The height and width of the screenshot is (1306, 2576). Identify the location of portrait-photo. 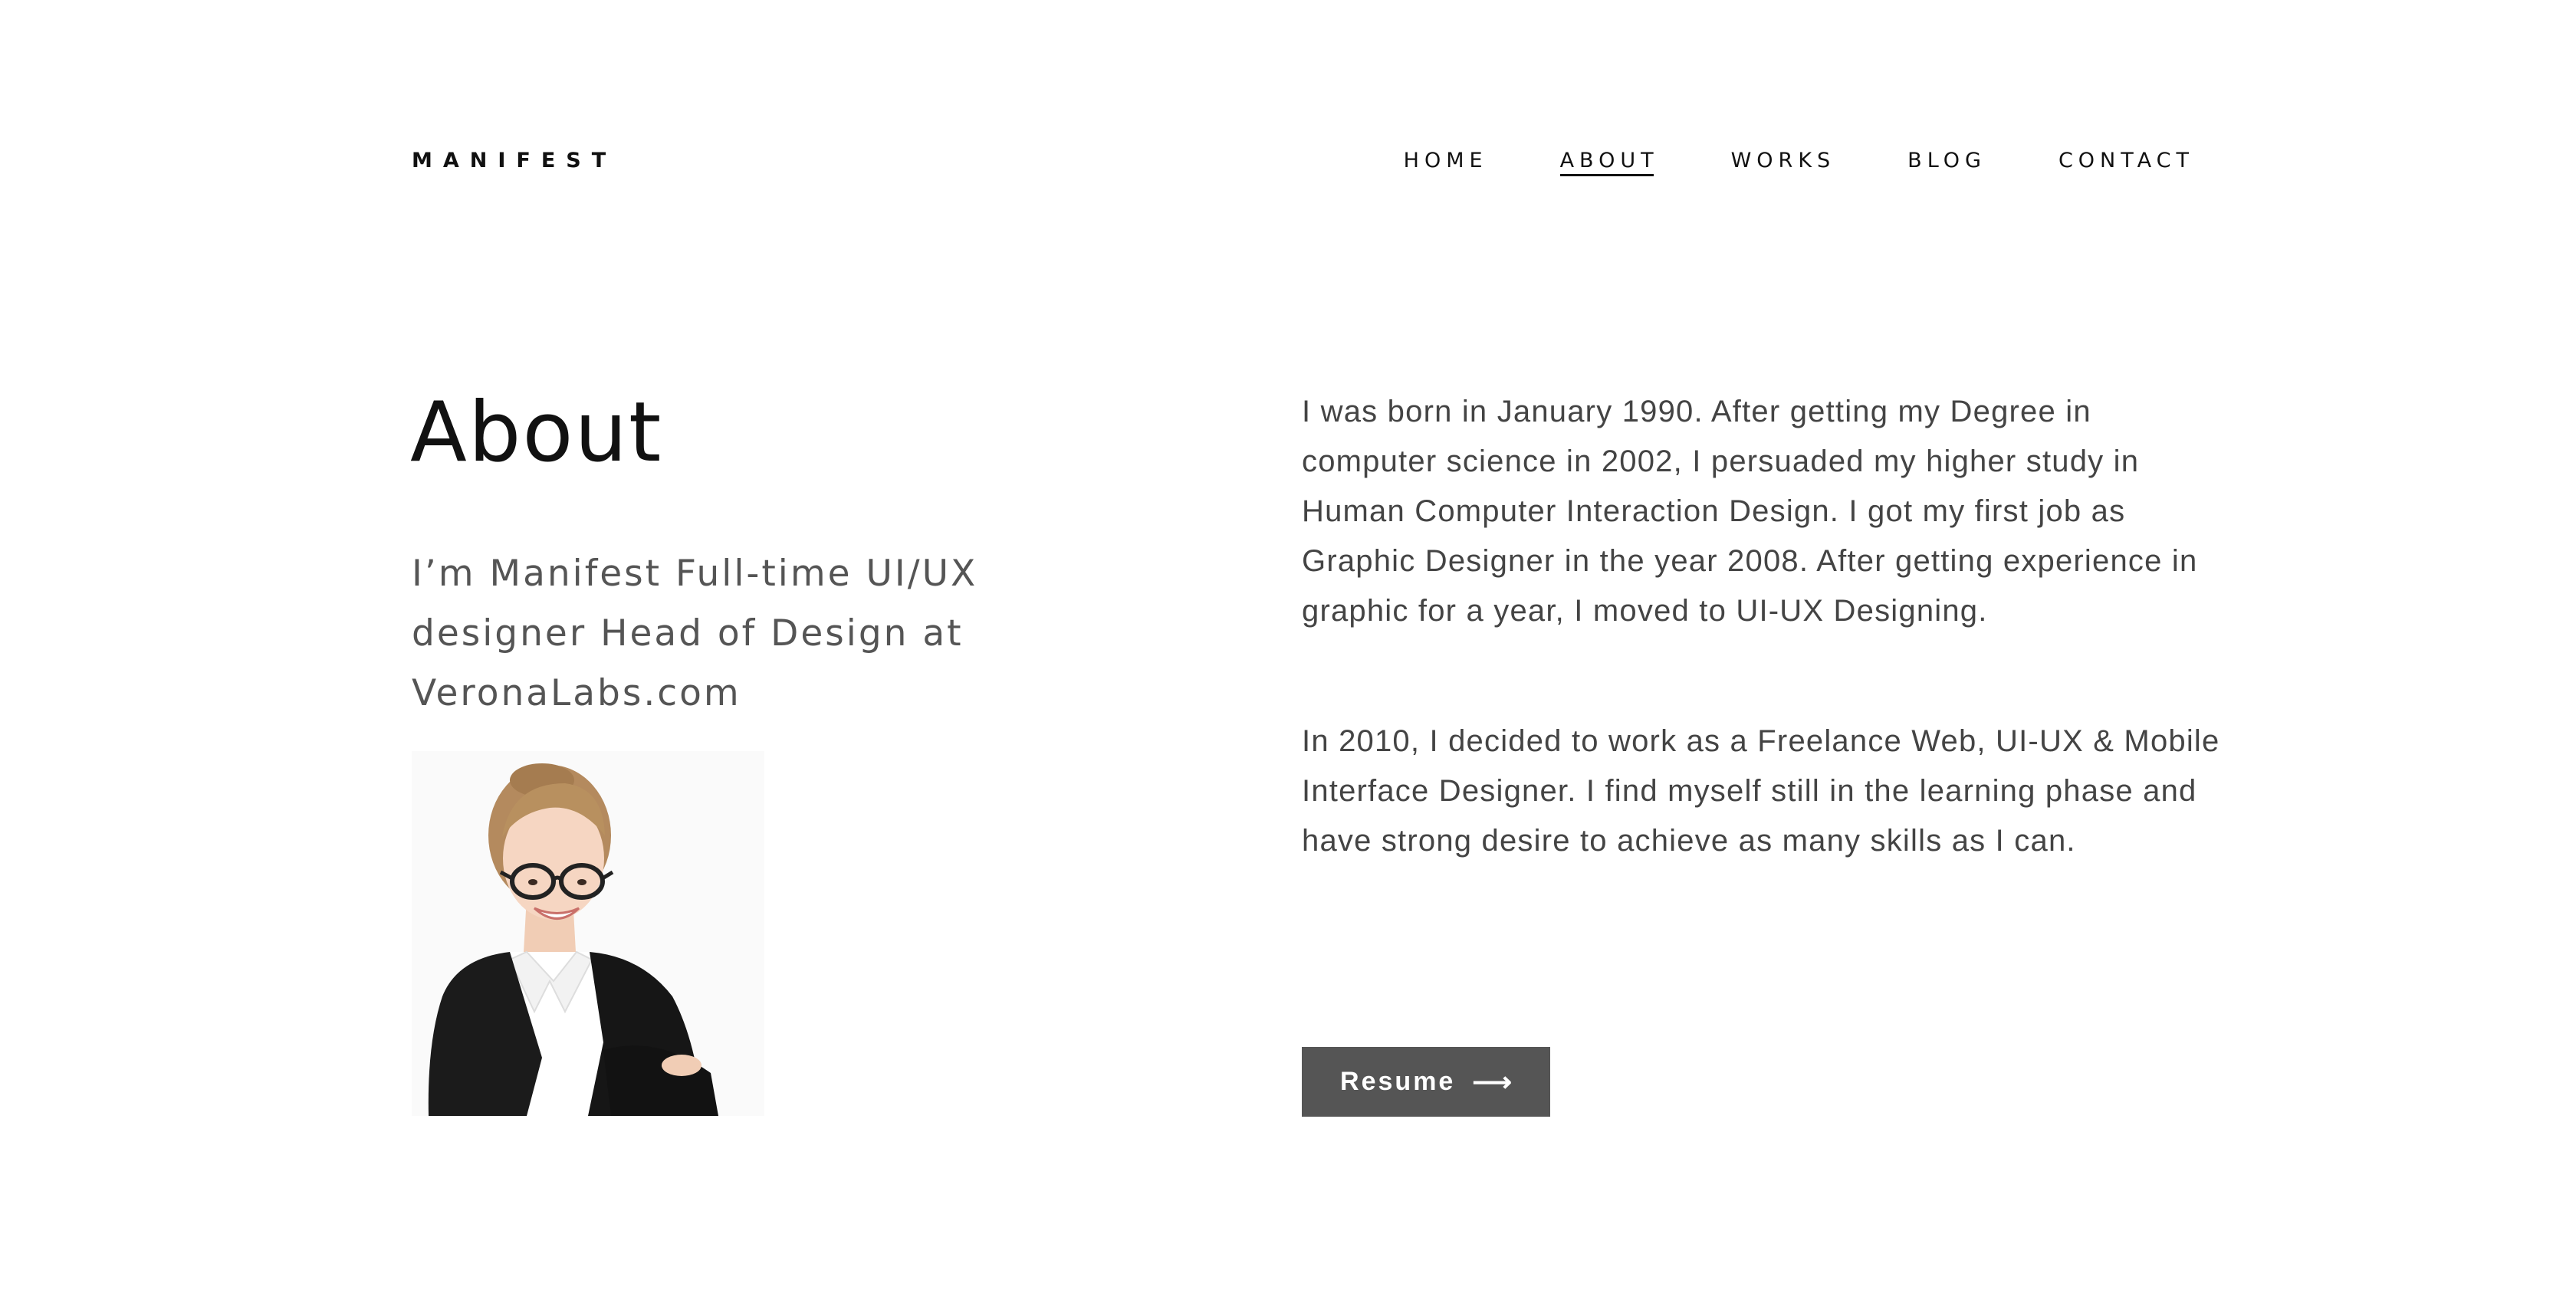
(588, 933).